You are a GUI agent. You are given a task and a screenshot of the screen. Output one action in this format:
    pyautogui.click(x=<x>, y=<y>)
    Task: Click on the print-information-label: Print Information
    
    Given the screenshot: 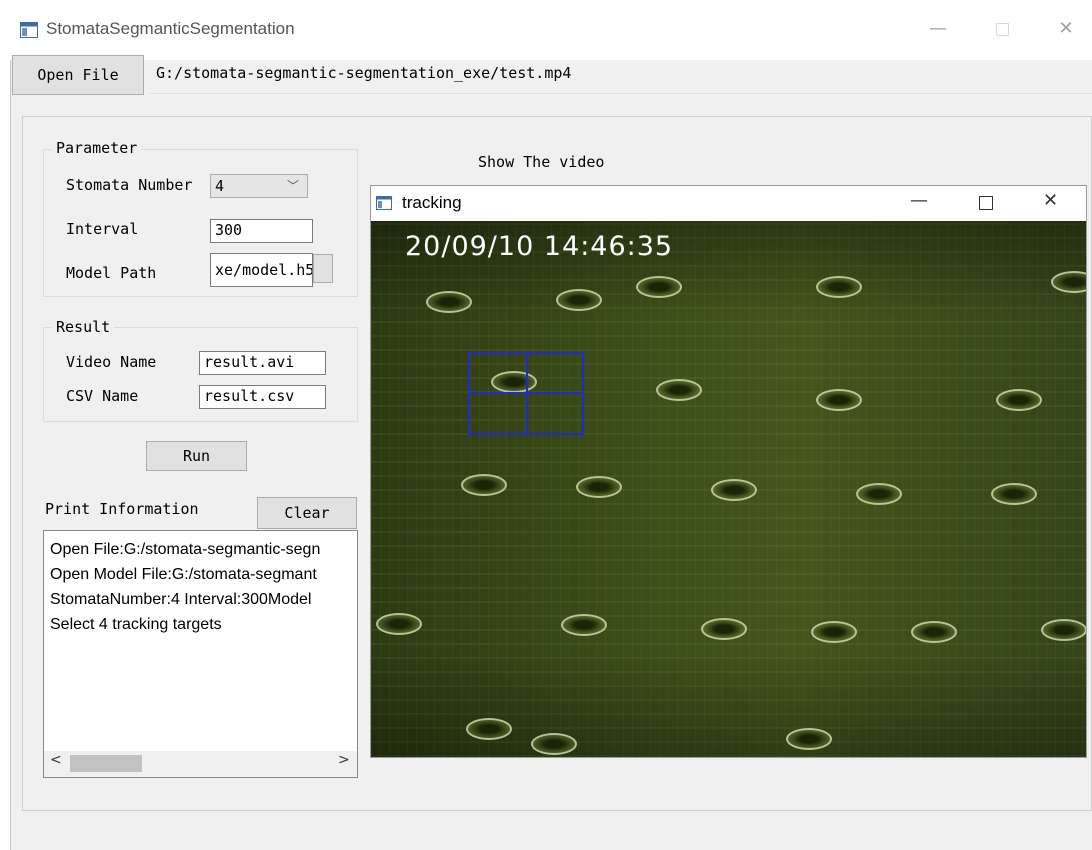 What is the action you would take?
    pyautogui.click(x=122, y=509)
    